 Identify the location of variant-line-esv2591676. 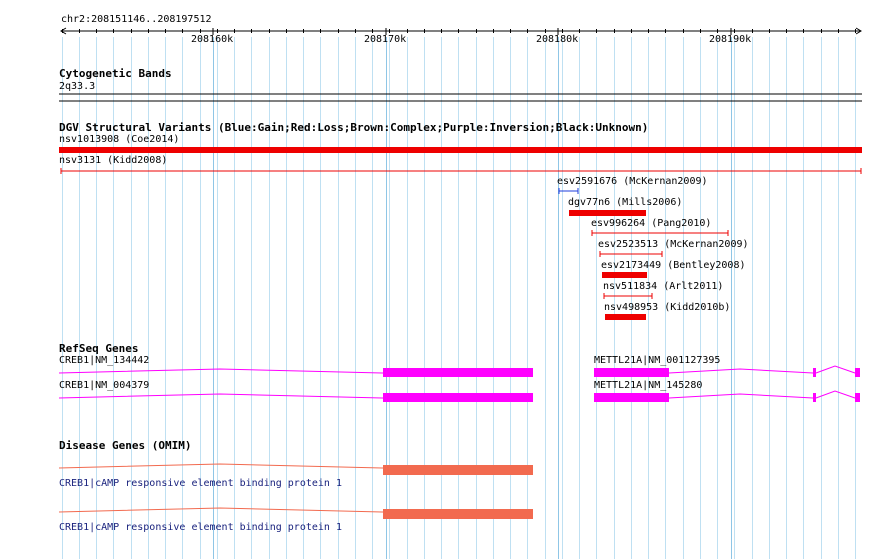
(568, 191).